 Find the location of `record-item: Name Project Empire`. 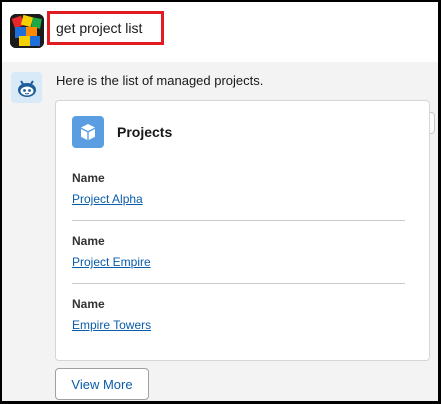

record-item: Name Project Empire is located at coordinates (238, 252).